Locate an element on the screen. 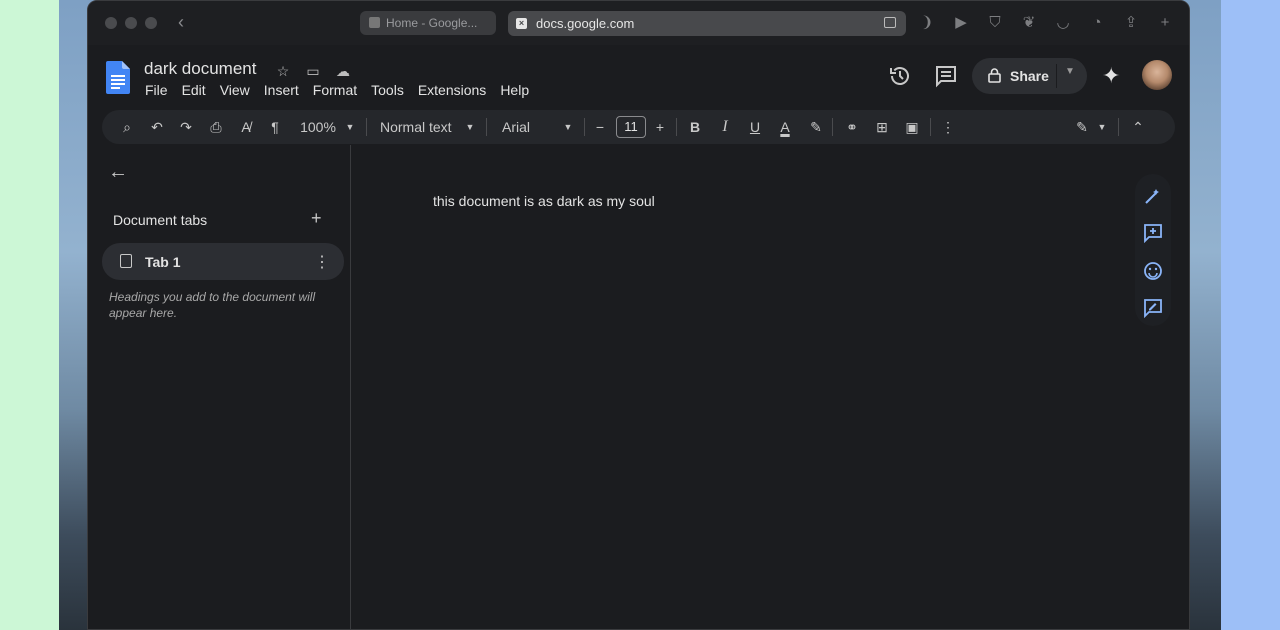  minimize-window-button is located at coordinates (131, 23).